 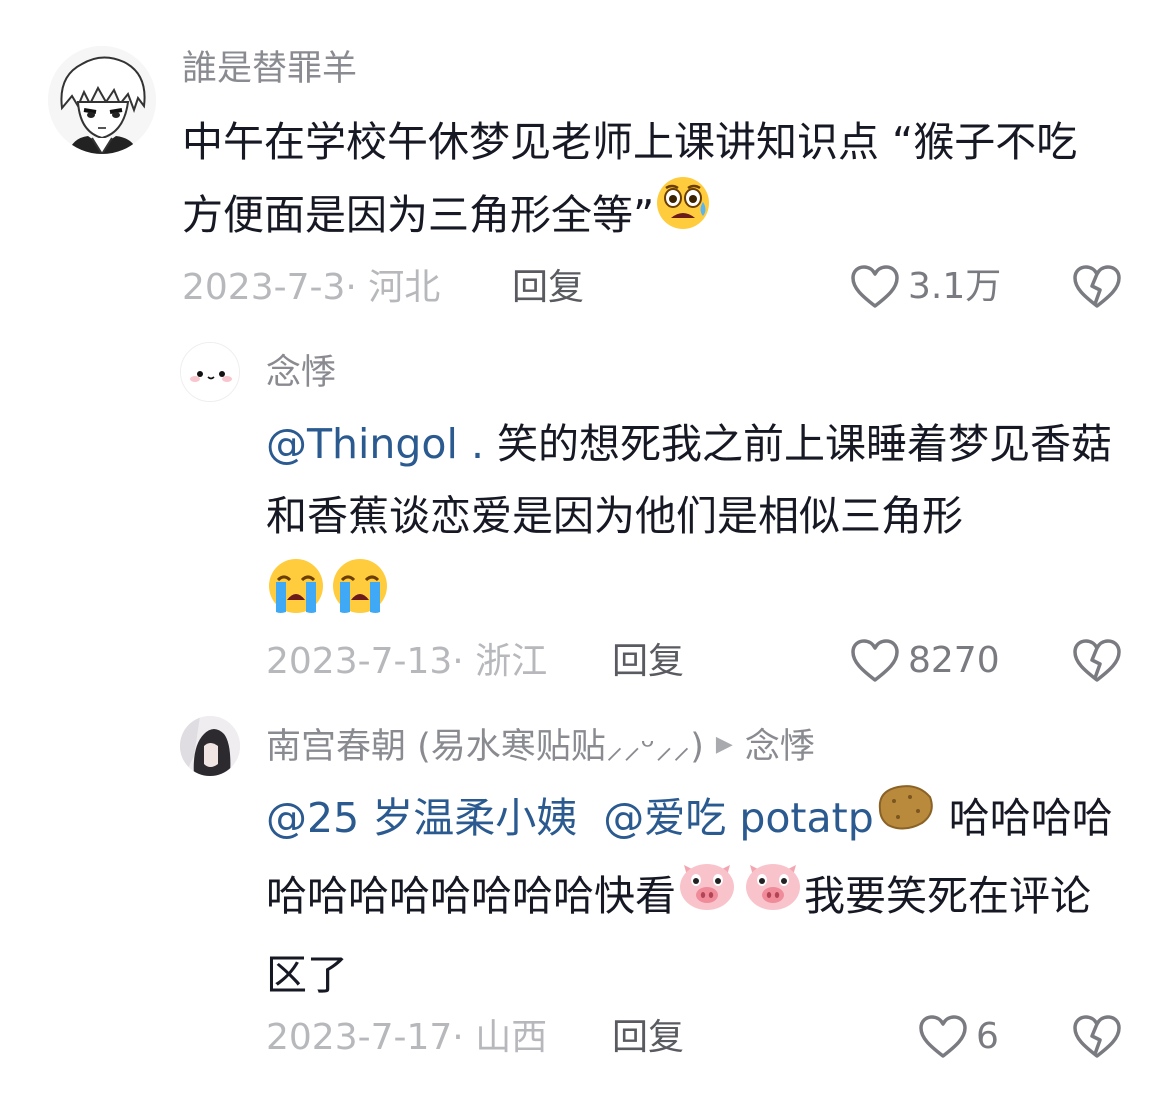 I want to click on mention-link: @Thingol ., so click(x=375, y=444).